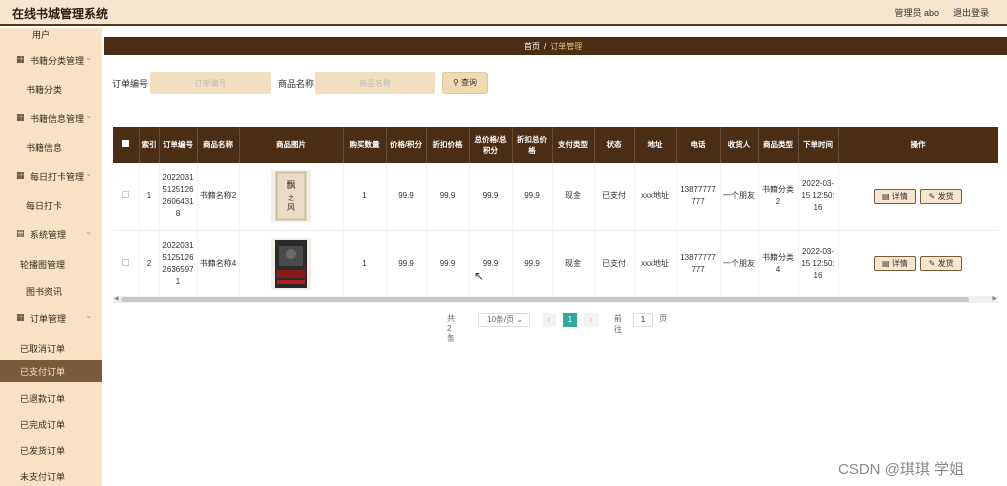 Image resolution: width=1007 pixels, height=486 pixels. Describe the element at coordinates (406, 264) in the screenshot. I see `cell-price: 99.9` at that location.